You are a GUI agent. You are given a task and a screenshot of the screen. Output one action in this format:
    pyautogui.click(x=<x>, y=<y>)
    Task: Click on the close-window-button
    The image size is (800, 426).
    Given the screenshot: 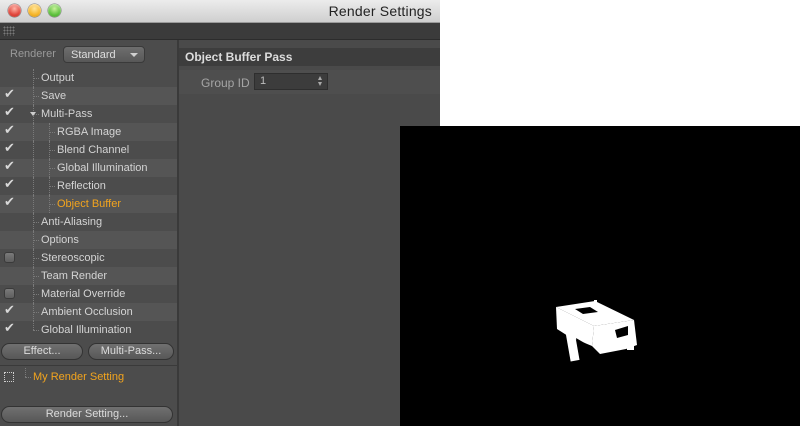 What is the action you would take?
    pyautogui.click(x=14, y=10)
    